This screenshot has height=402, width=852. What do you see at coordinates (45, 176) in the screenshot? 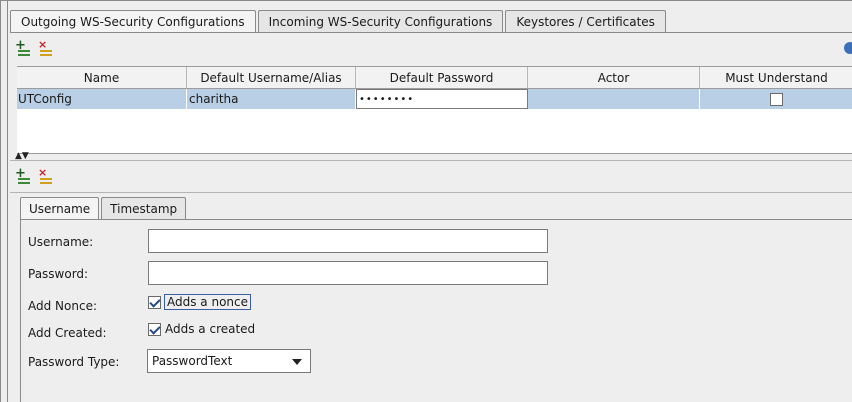
I see `remove-entry-icon: ×` at bounding box center [45, 176].